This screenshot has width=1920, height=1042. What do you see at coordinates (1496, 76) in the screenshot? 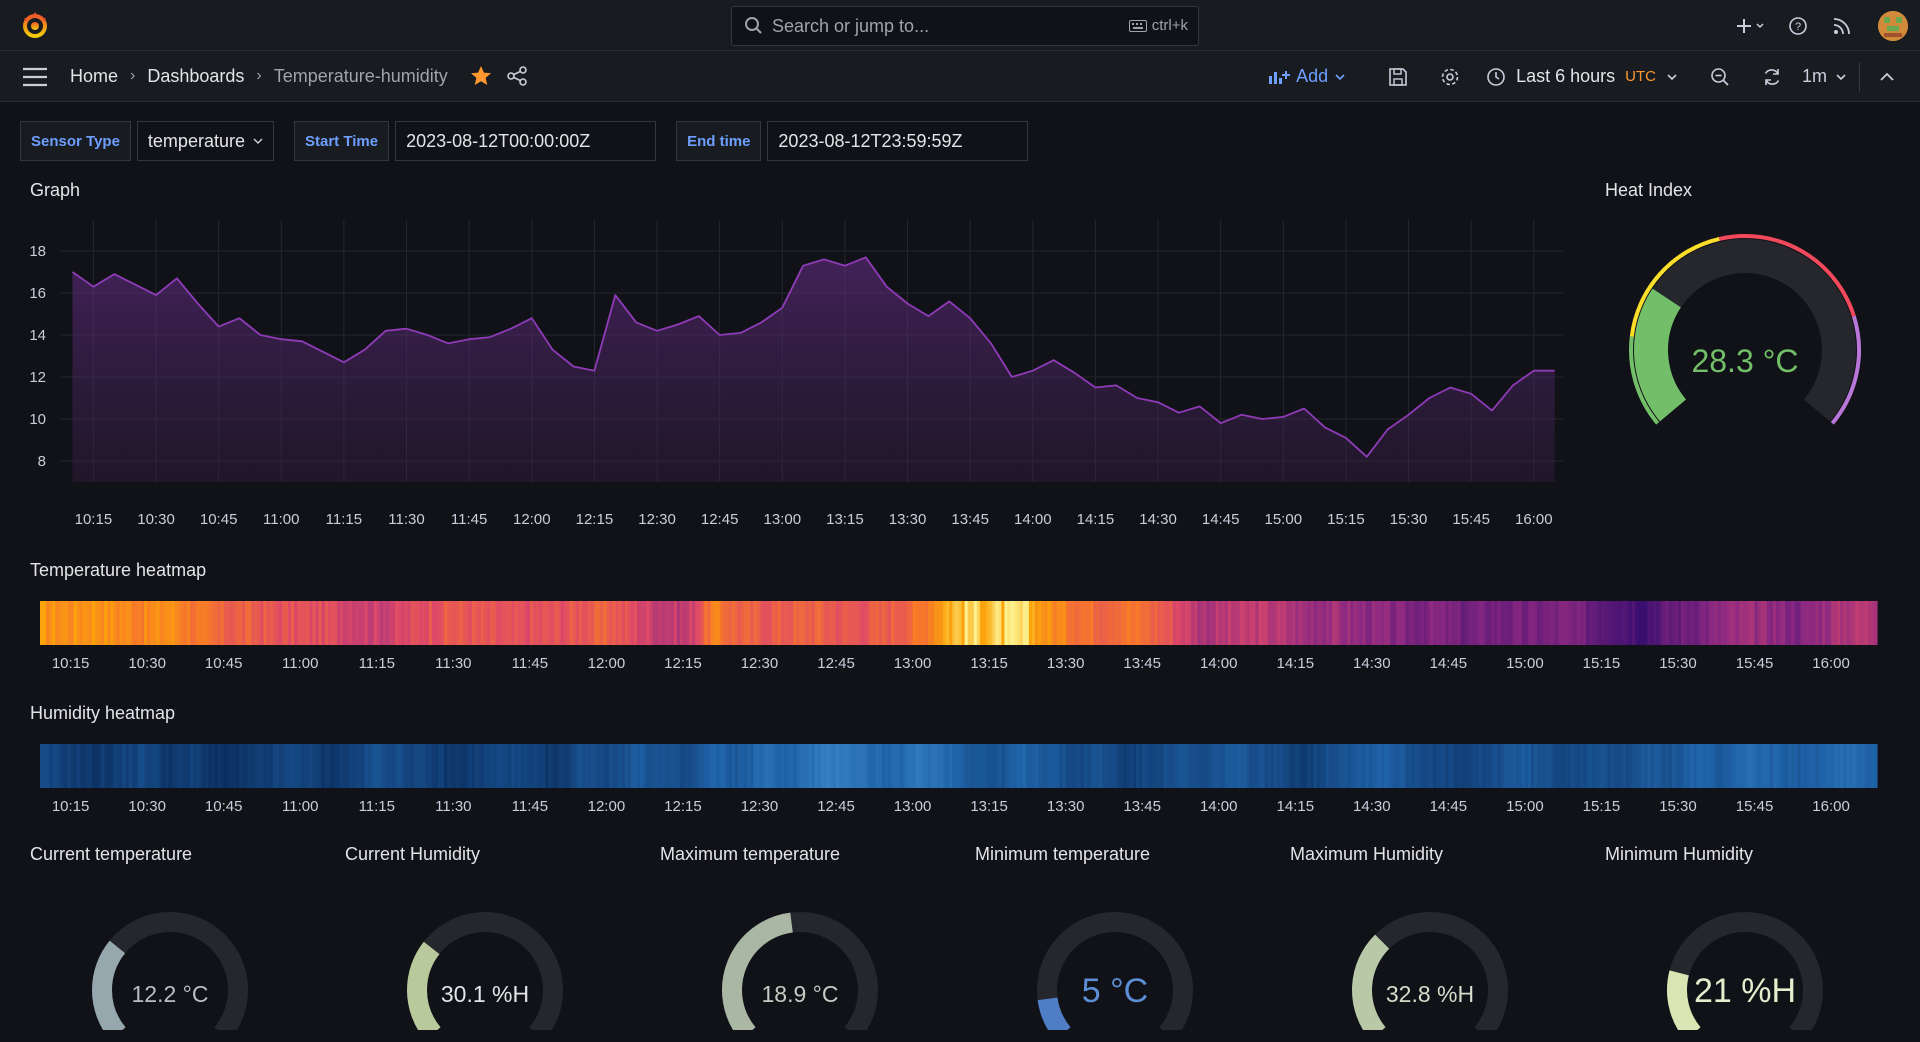
I see `clock-icon` at bounding box center [1496, 76].